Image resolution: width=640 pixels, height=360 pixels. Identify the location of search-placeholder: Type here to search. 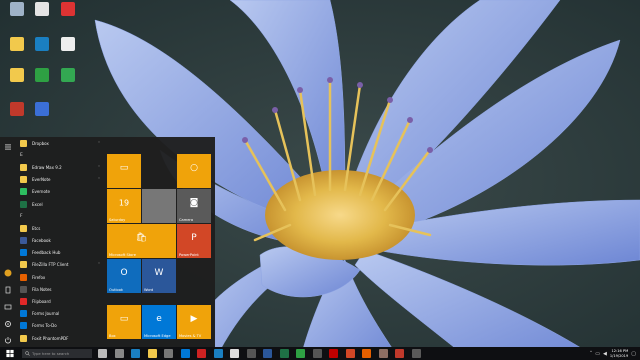
(51, 353).